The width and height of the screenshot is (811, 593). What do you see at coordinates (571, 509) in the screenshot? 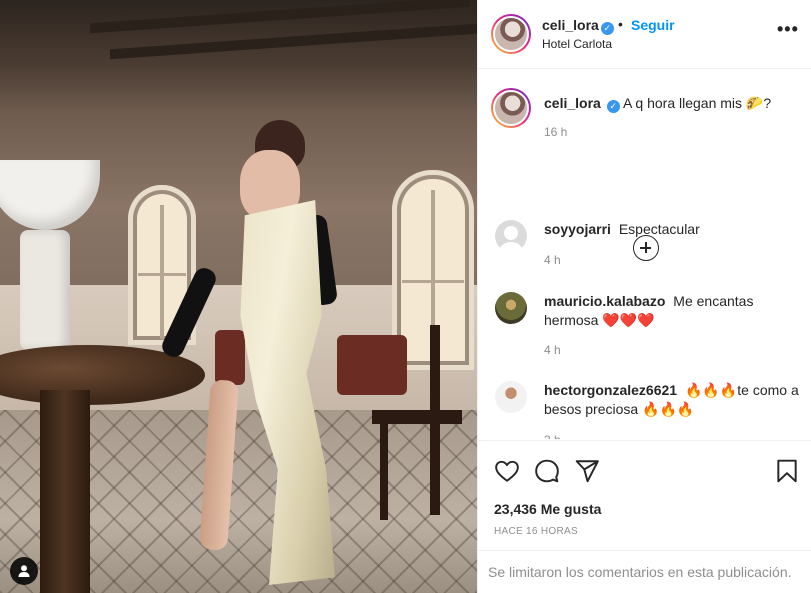
I see `likes-label: Me gusta` at bounding box center [571, 509].